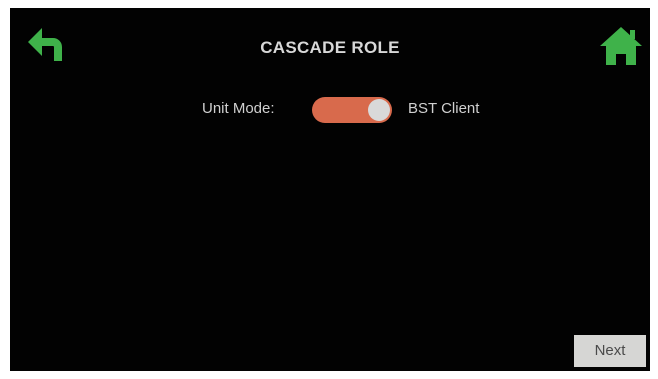 The width and height of the screenshot is (658, 379). I want to click on next-button: Next, so click(610, 351).